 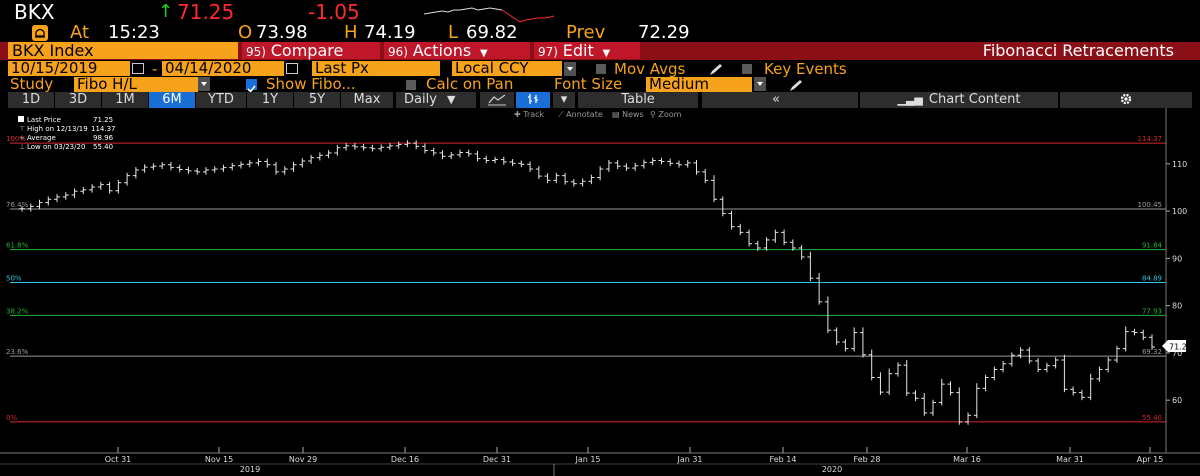 I want to click on low-value: 69.82, so click(x=492, y=32).